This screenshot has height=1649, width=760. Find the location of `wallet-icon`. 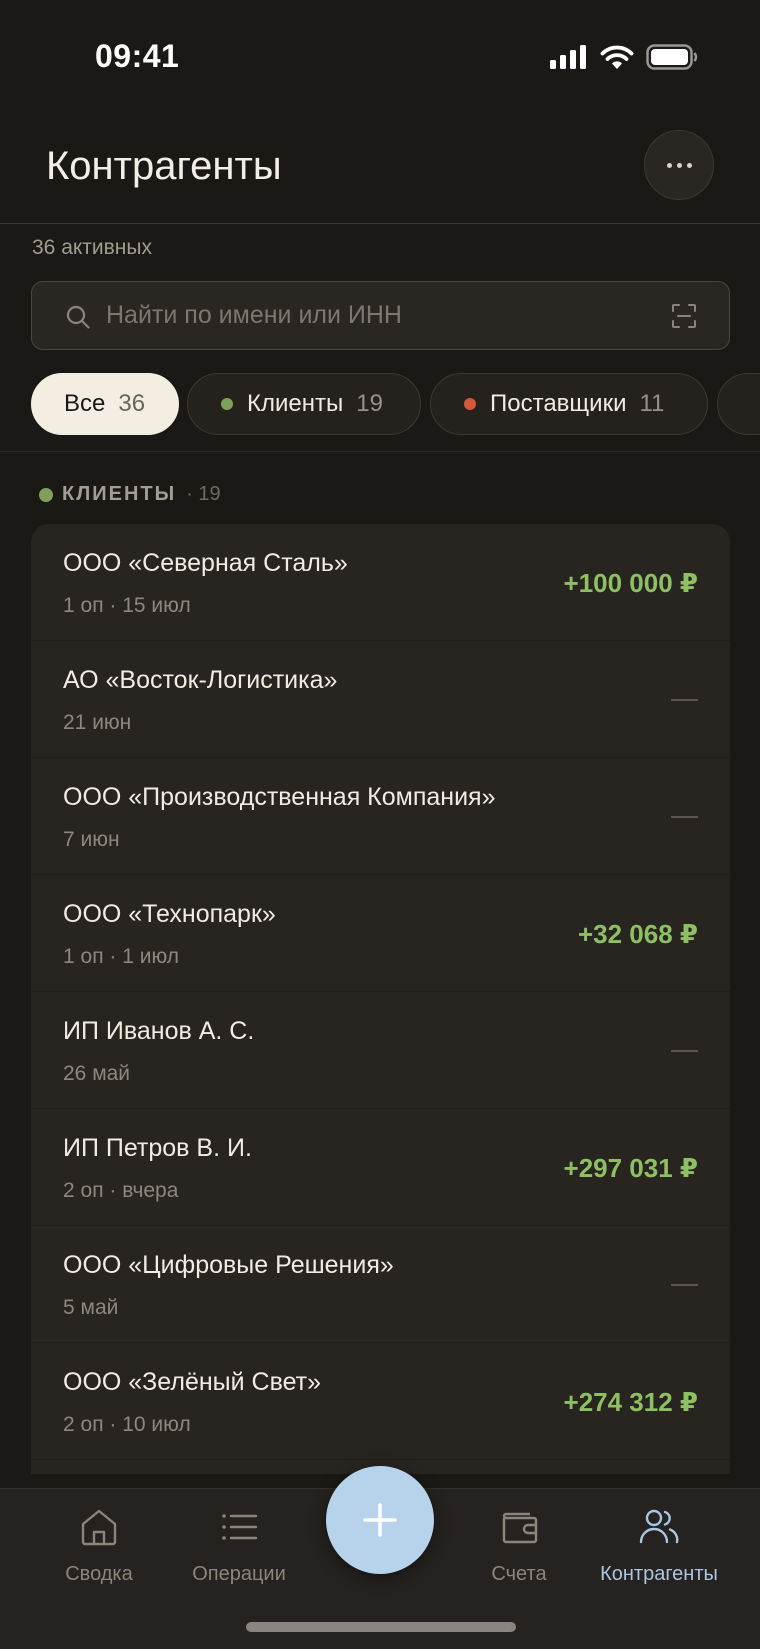

wallet-icon is located at coordinates (520, 1528).